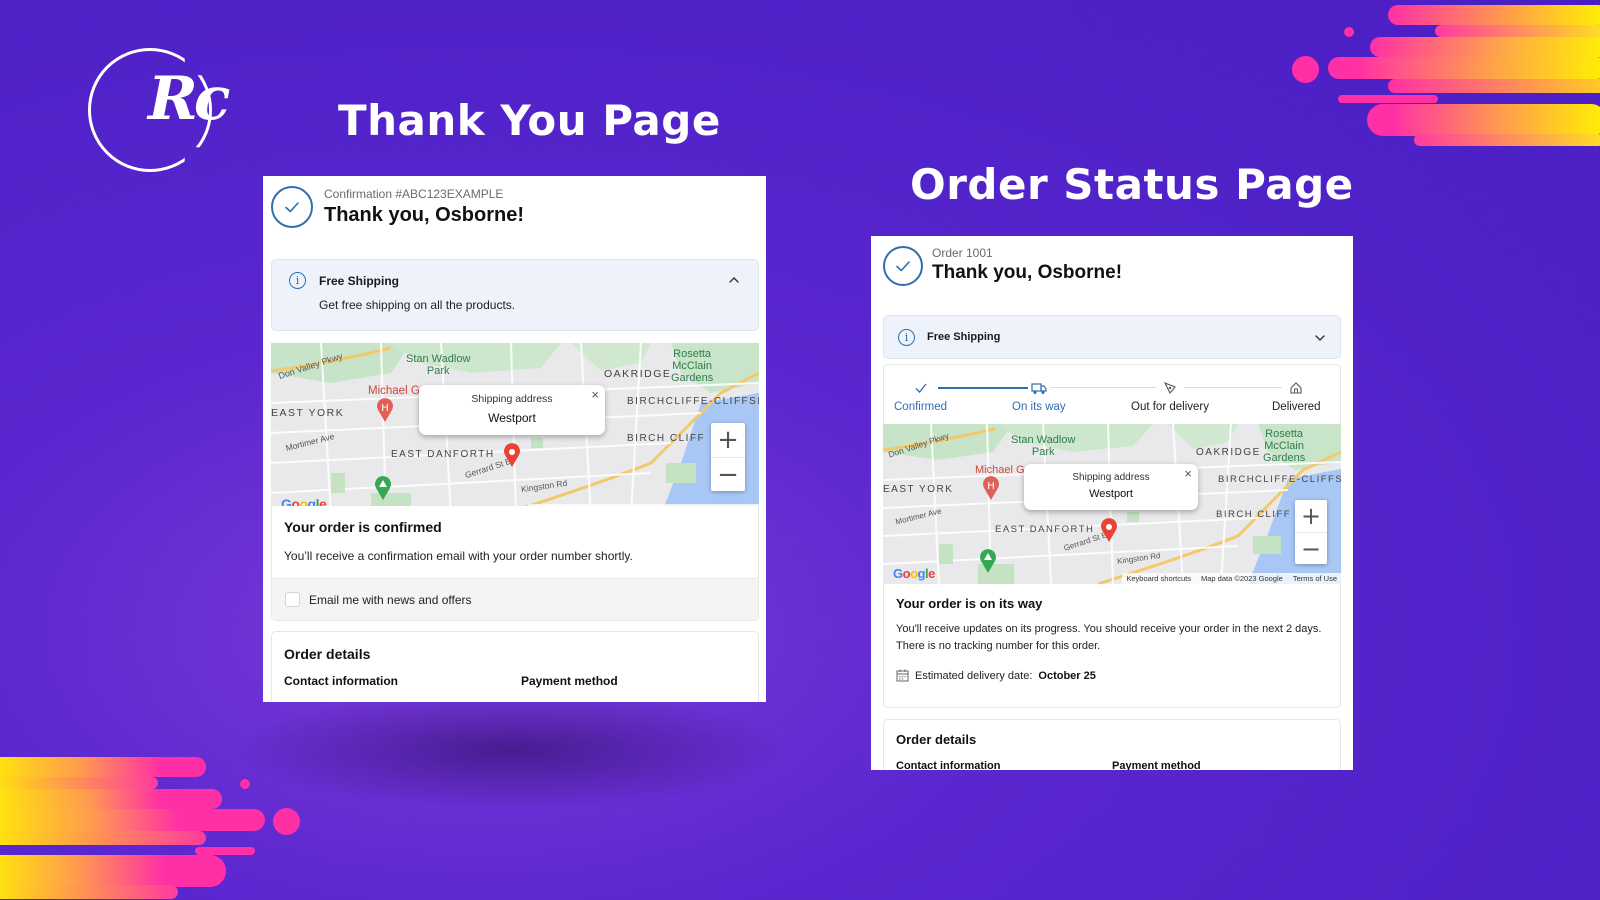 The width and height of the screenshot is (1600, 900). I want to click on keyboard-shortcuts-link: Keyboard shortcuts, so click(1158, 578).